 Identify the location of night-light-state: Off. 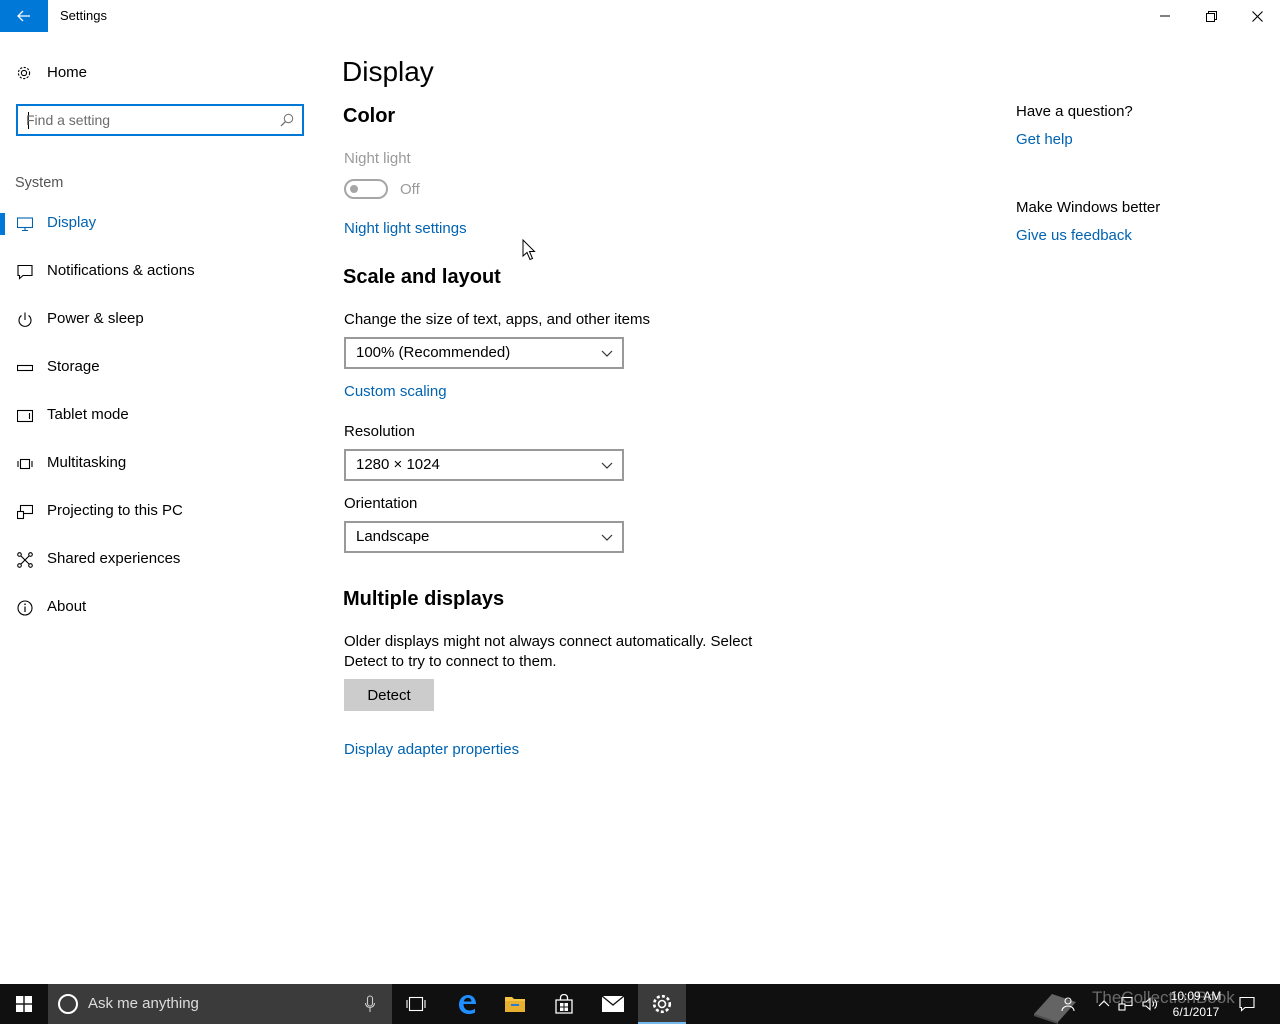
(410, 189).